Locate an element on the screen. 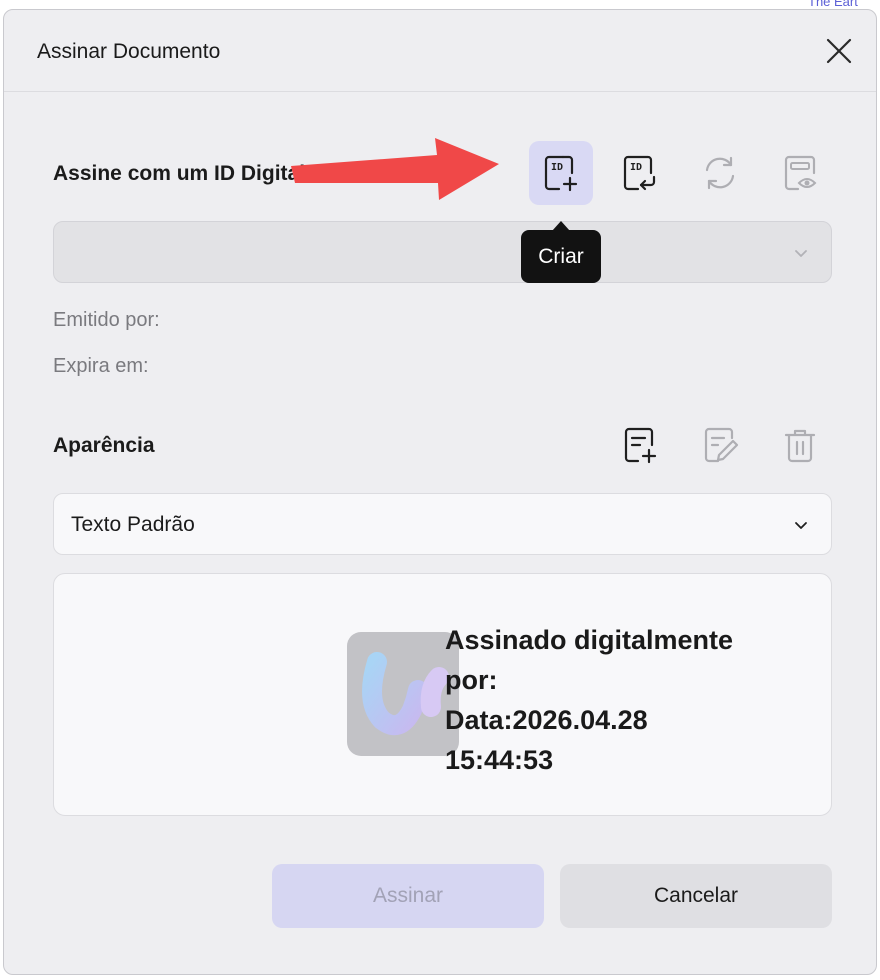 The image size is (880, 980). app-logo is located at coordinates (403, 694).